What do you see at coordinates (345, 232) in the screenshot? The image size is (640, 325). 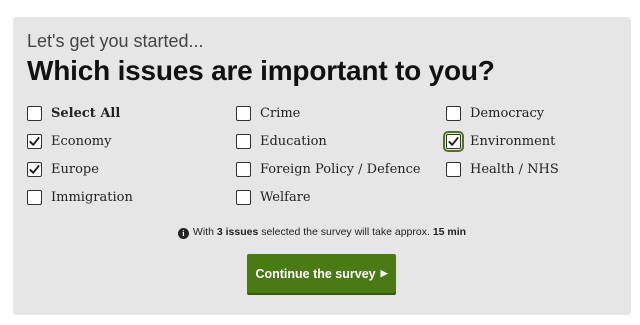 I see `info-middle: selected the survey will take approx.` at bounding box center [345, 232].